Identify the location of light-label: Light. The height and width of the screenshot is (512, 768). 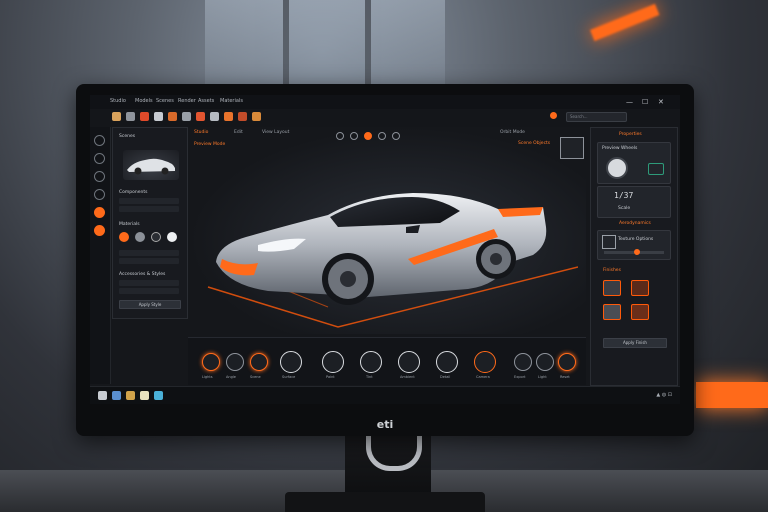
(542, 377).